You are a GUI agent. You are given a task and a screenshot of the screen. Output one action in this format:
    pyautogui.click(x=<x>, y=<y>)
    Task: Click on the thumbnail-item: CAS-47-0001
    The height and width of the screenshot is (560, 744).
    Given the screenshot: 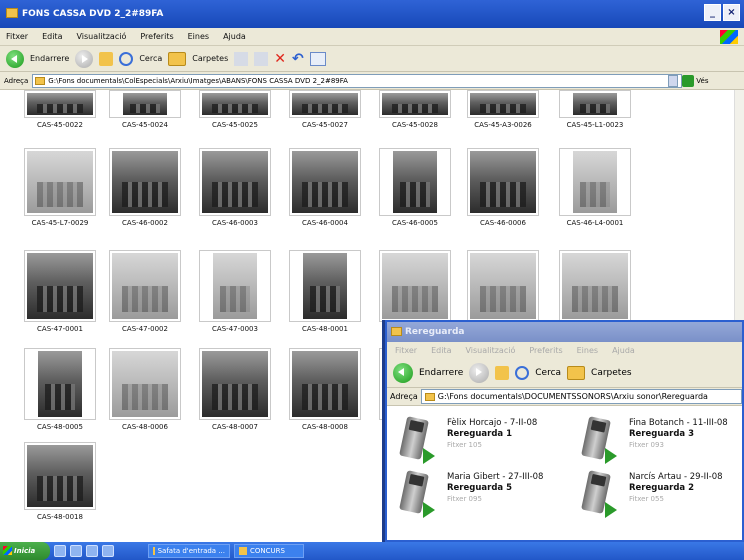 What is the action you would take?
    pyautogui.click(x=60, y=291)
    